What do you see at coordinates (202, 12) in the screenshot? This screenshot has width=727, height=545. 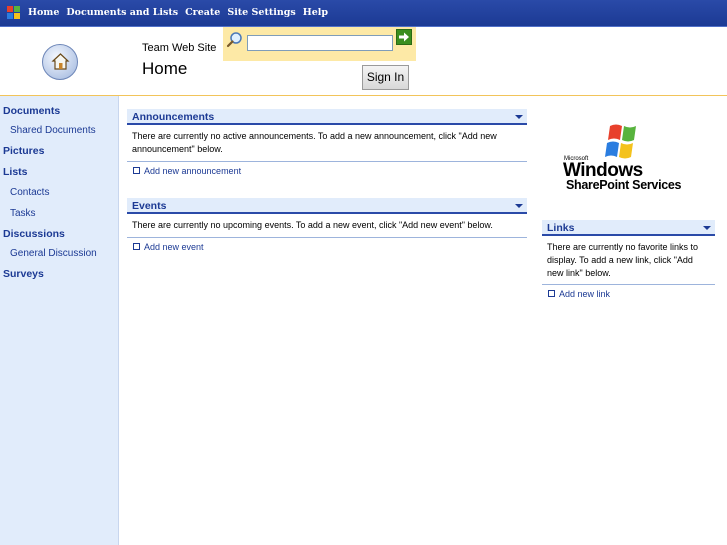 I see `nav-create: Create` at bounding box center [202, 12].